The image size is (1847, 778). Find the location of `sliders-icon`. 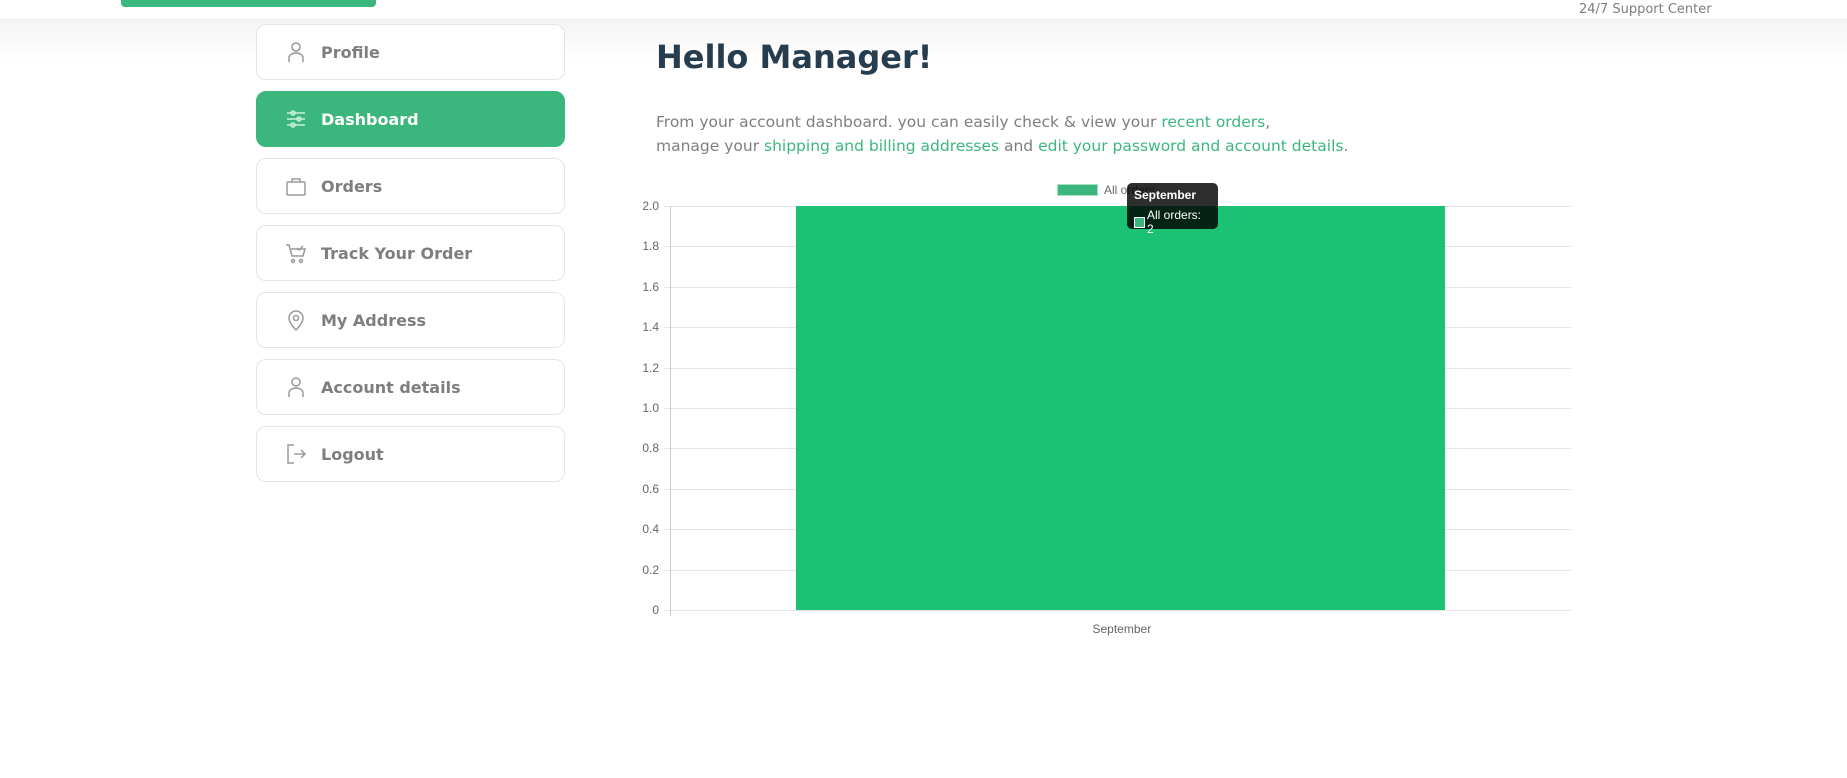

sliders-icon is located at coordinates (296, 119).